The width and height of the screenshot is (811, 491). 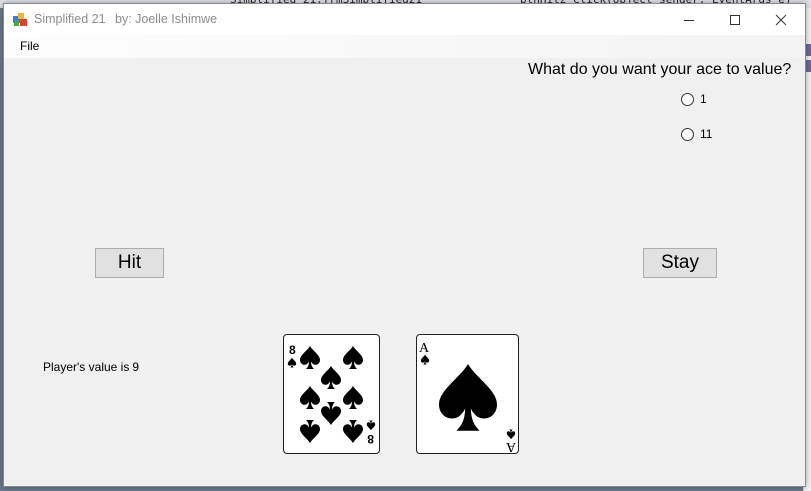 I want to click on window-author: by: Joelle Ishimwe, so click(x=166, y=19).